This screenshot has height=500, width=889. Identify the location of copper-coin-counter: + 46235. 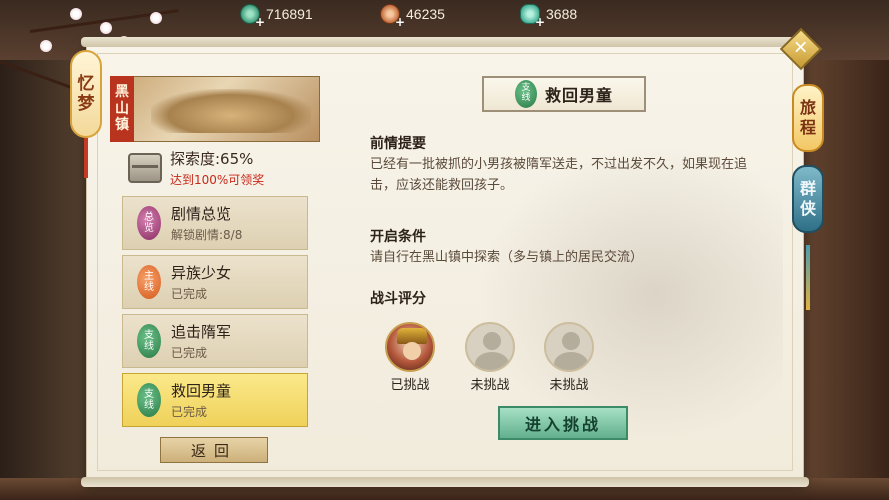
(450, 16).